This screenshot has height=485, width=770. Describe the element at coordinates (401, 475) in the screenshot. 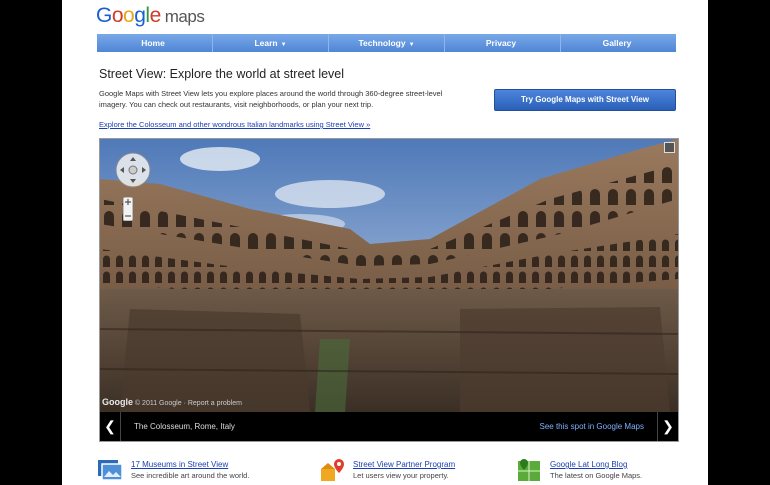

I see `partner-subtitle: Let users view your property.` at that location.